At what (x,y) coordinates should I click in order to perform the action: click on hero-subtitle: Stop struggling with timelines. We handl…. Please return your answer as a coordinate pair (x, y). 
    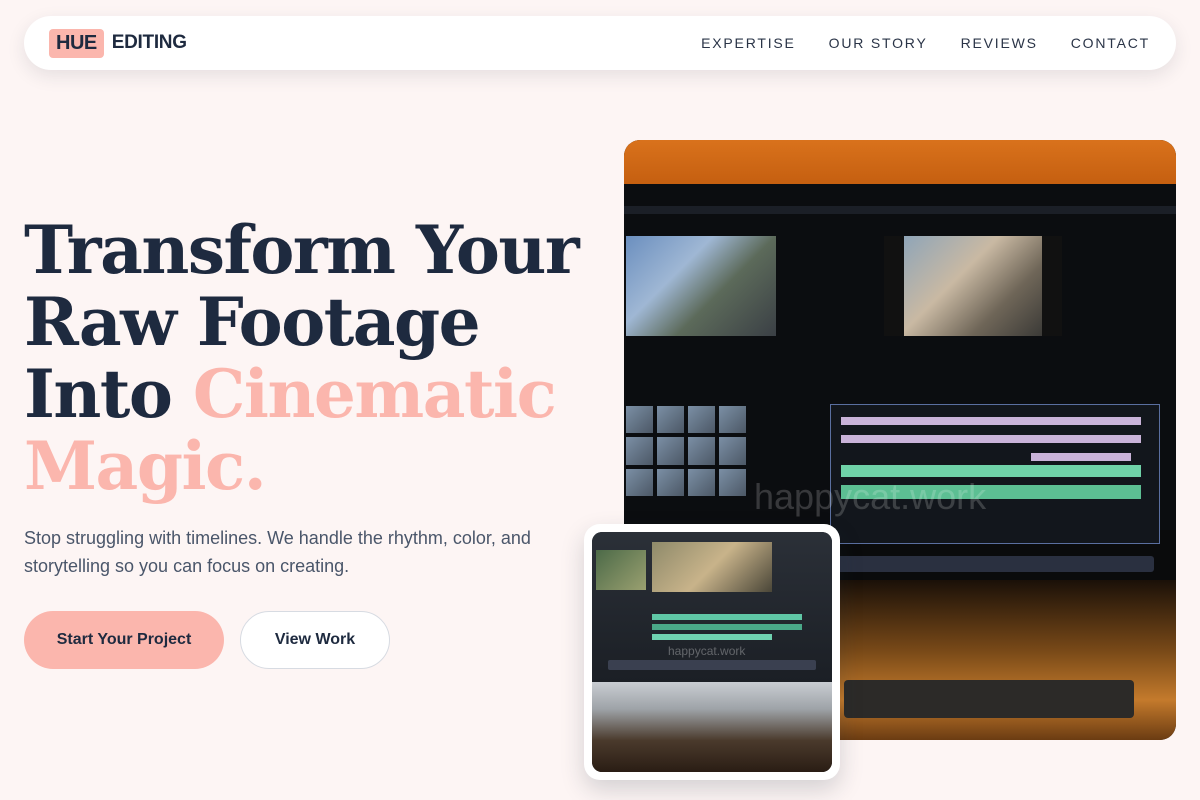
    Looking at the image, I should click on (277, 552).